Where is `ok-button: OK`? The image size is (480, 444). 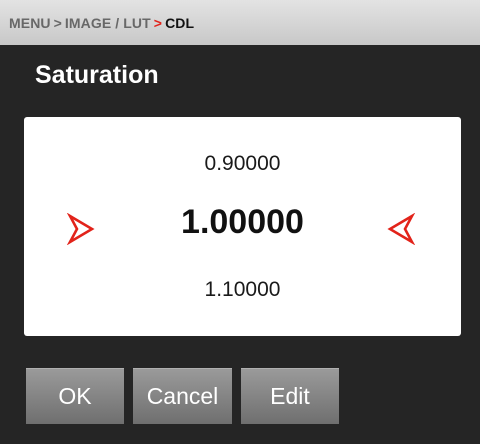 ok-button: OK is located at coordinates (75, 396).